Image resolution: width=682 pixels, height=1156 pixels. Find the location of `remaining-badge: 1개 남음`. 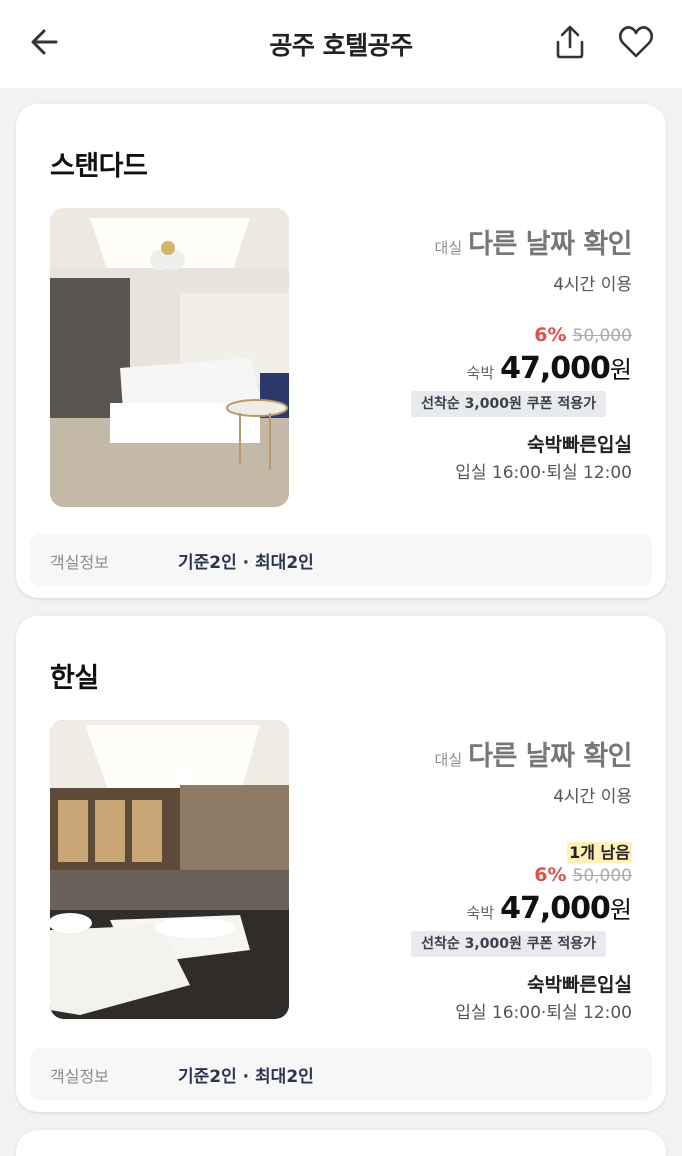

remaining-badge: 1개 남음 is located at coordinates (599, 852).